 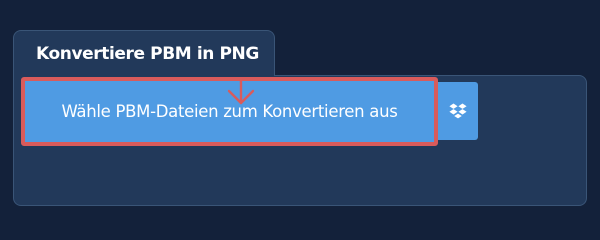 What do you see at coordinates (147, 54) in the screenshot?
I see `converter-title: Konvertiere PBM in PNG` at bounding box center [147, 54].